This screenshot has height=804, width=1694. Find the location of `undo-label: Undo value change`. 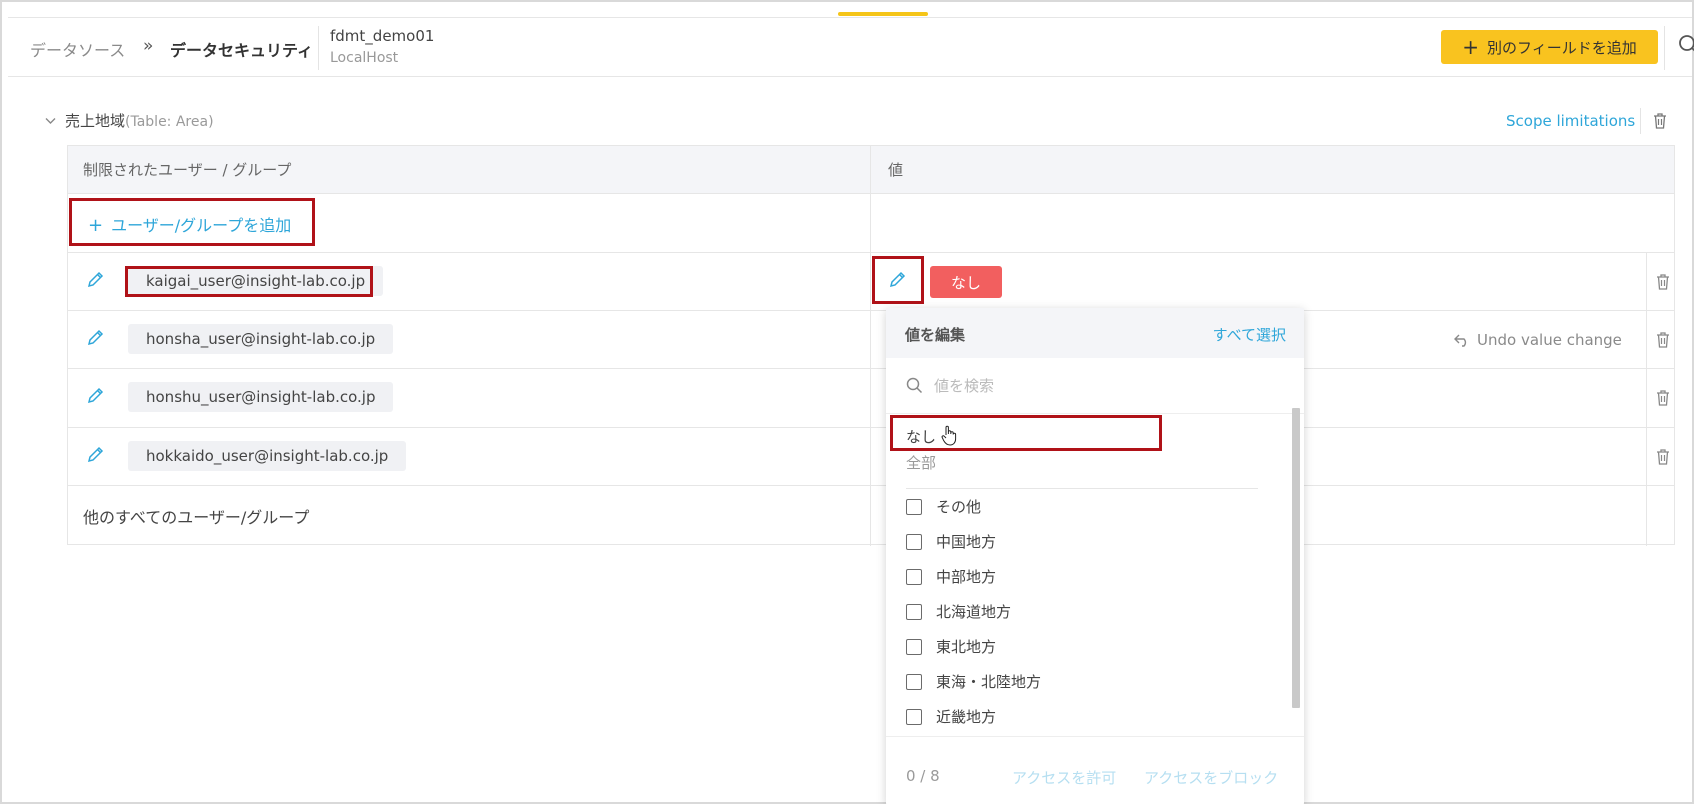

undo-label: Undo value change is located at coordinates (1549, 340).